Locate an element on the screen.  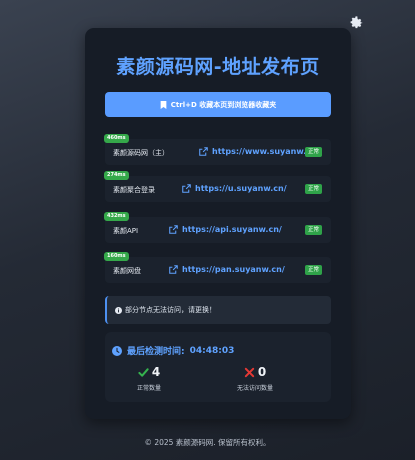
site-url: https://www.suyanw.cn is located at coordinates (264, 151).